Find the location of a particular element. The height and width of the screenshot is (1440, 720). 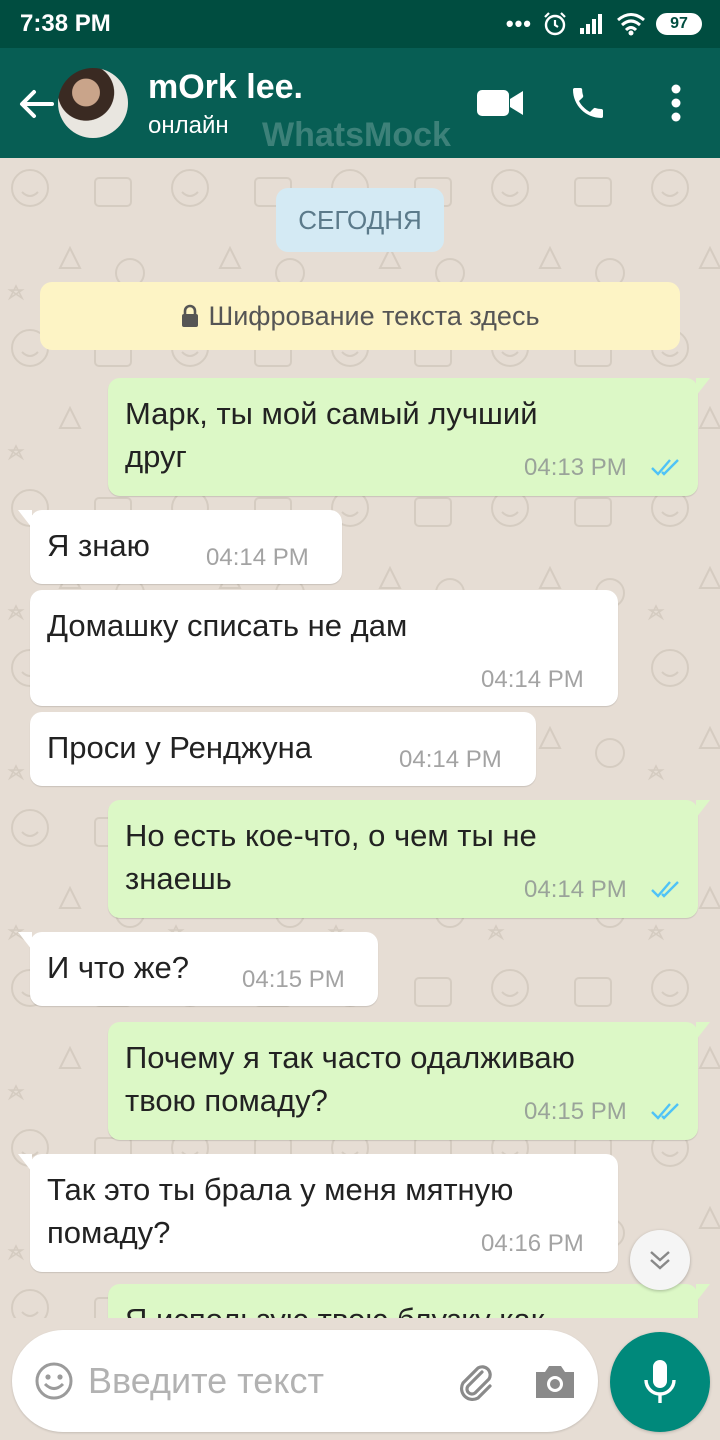

message-line: друг is located at coordinates (156, 456).